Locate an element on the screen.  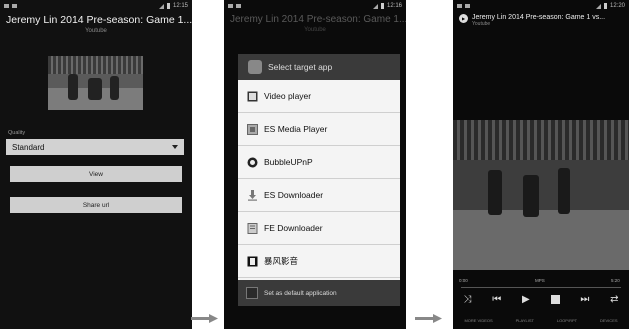
previous-icon: ⏮ is located at coordinates (496, 299).